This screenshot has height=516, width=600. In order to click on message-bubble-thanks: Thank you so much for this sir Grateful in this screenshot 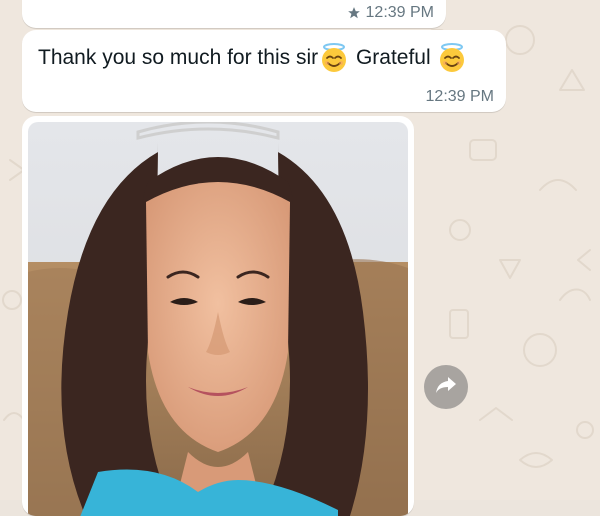, I will do `click(264, 71)`.